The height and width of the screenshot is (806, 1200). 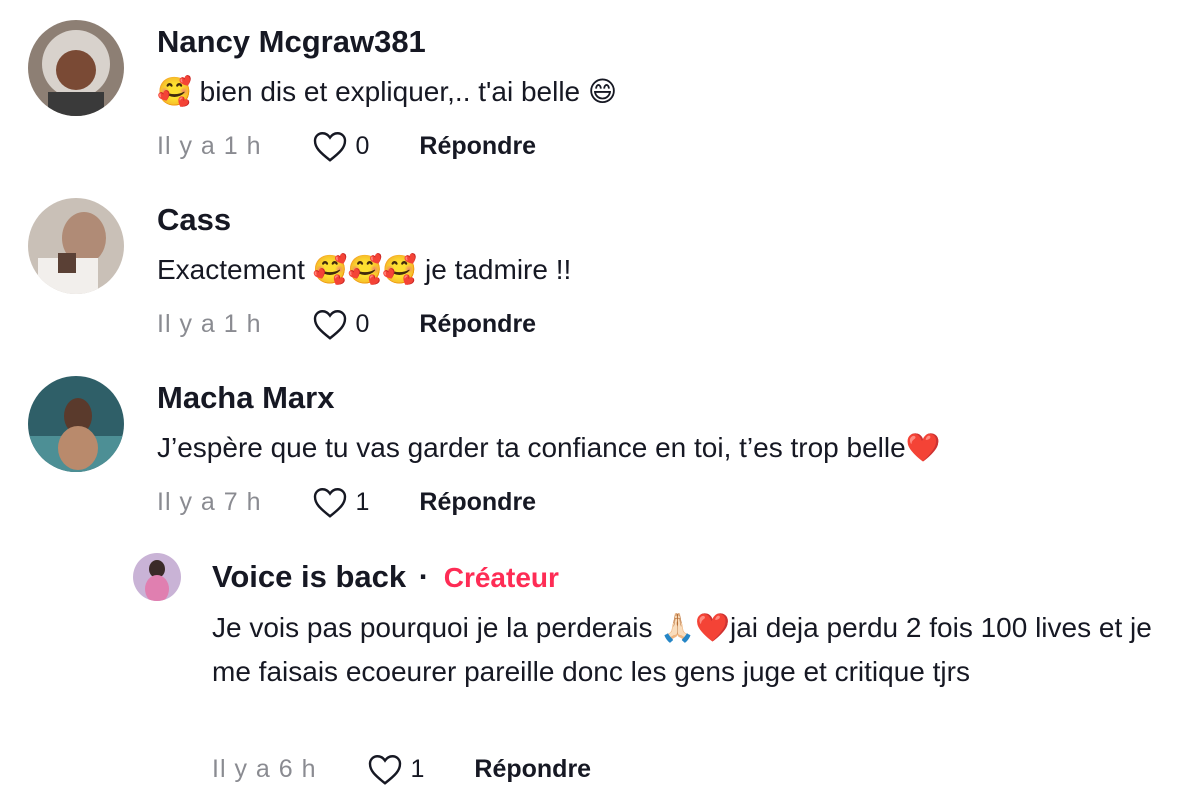 What do you see at coordinates (245, 398) in the screenshot?
I see `comment-username: Macha Marx` at bounding box center [245, 398].